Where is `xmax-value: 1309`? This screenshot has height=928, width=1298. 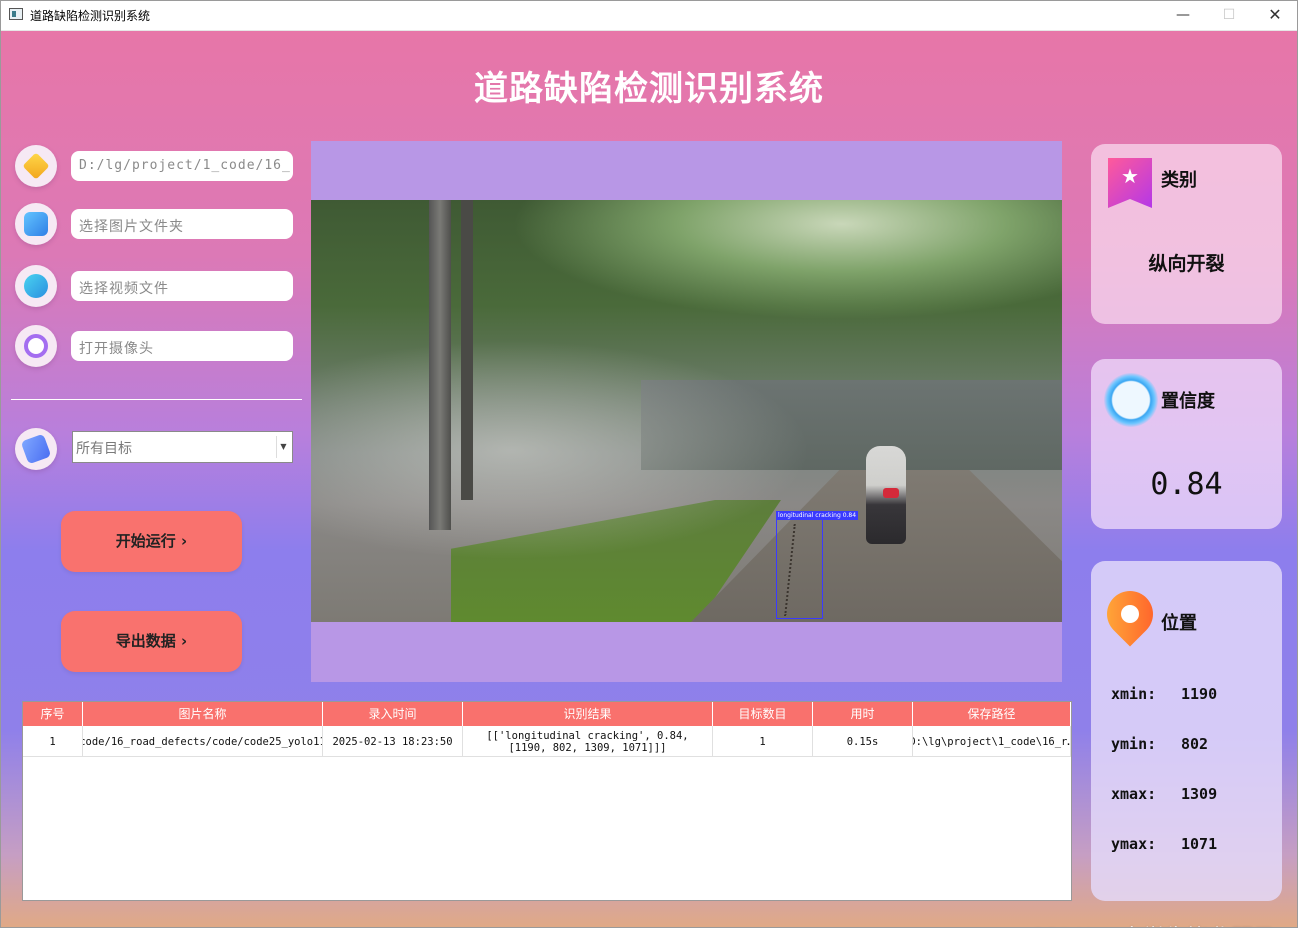 xmax-value: 1309 is located at coordinates (1199, 794).